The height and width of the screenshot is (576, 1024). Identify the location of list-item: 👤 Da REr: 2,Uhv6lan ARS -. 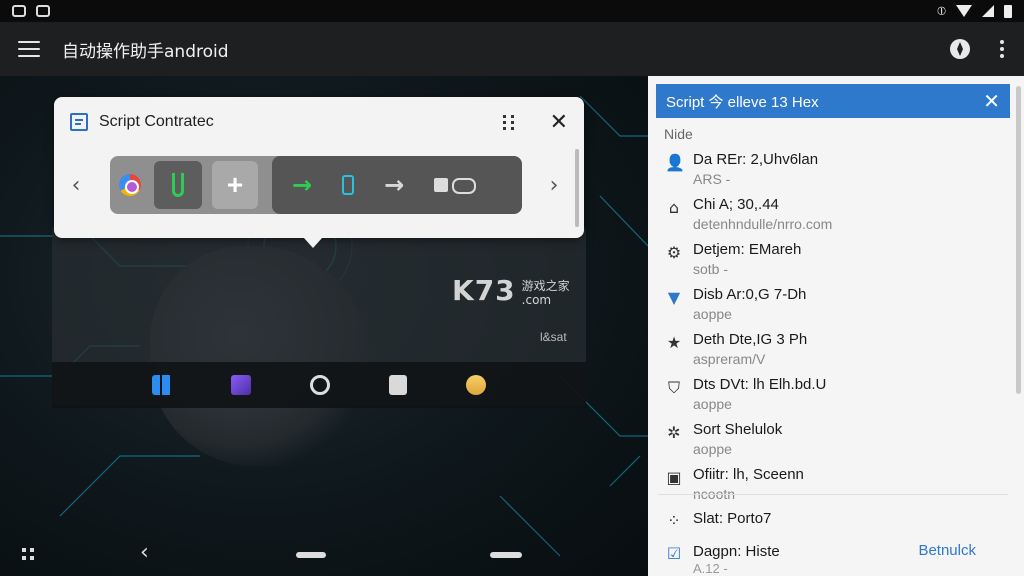
(828, 172).